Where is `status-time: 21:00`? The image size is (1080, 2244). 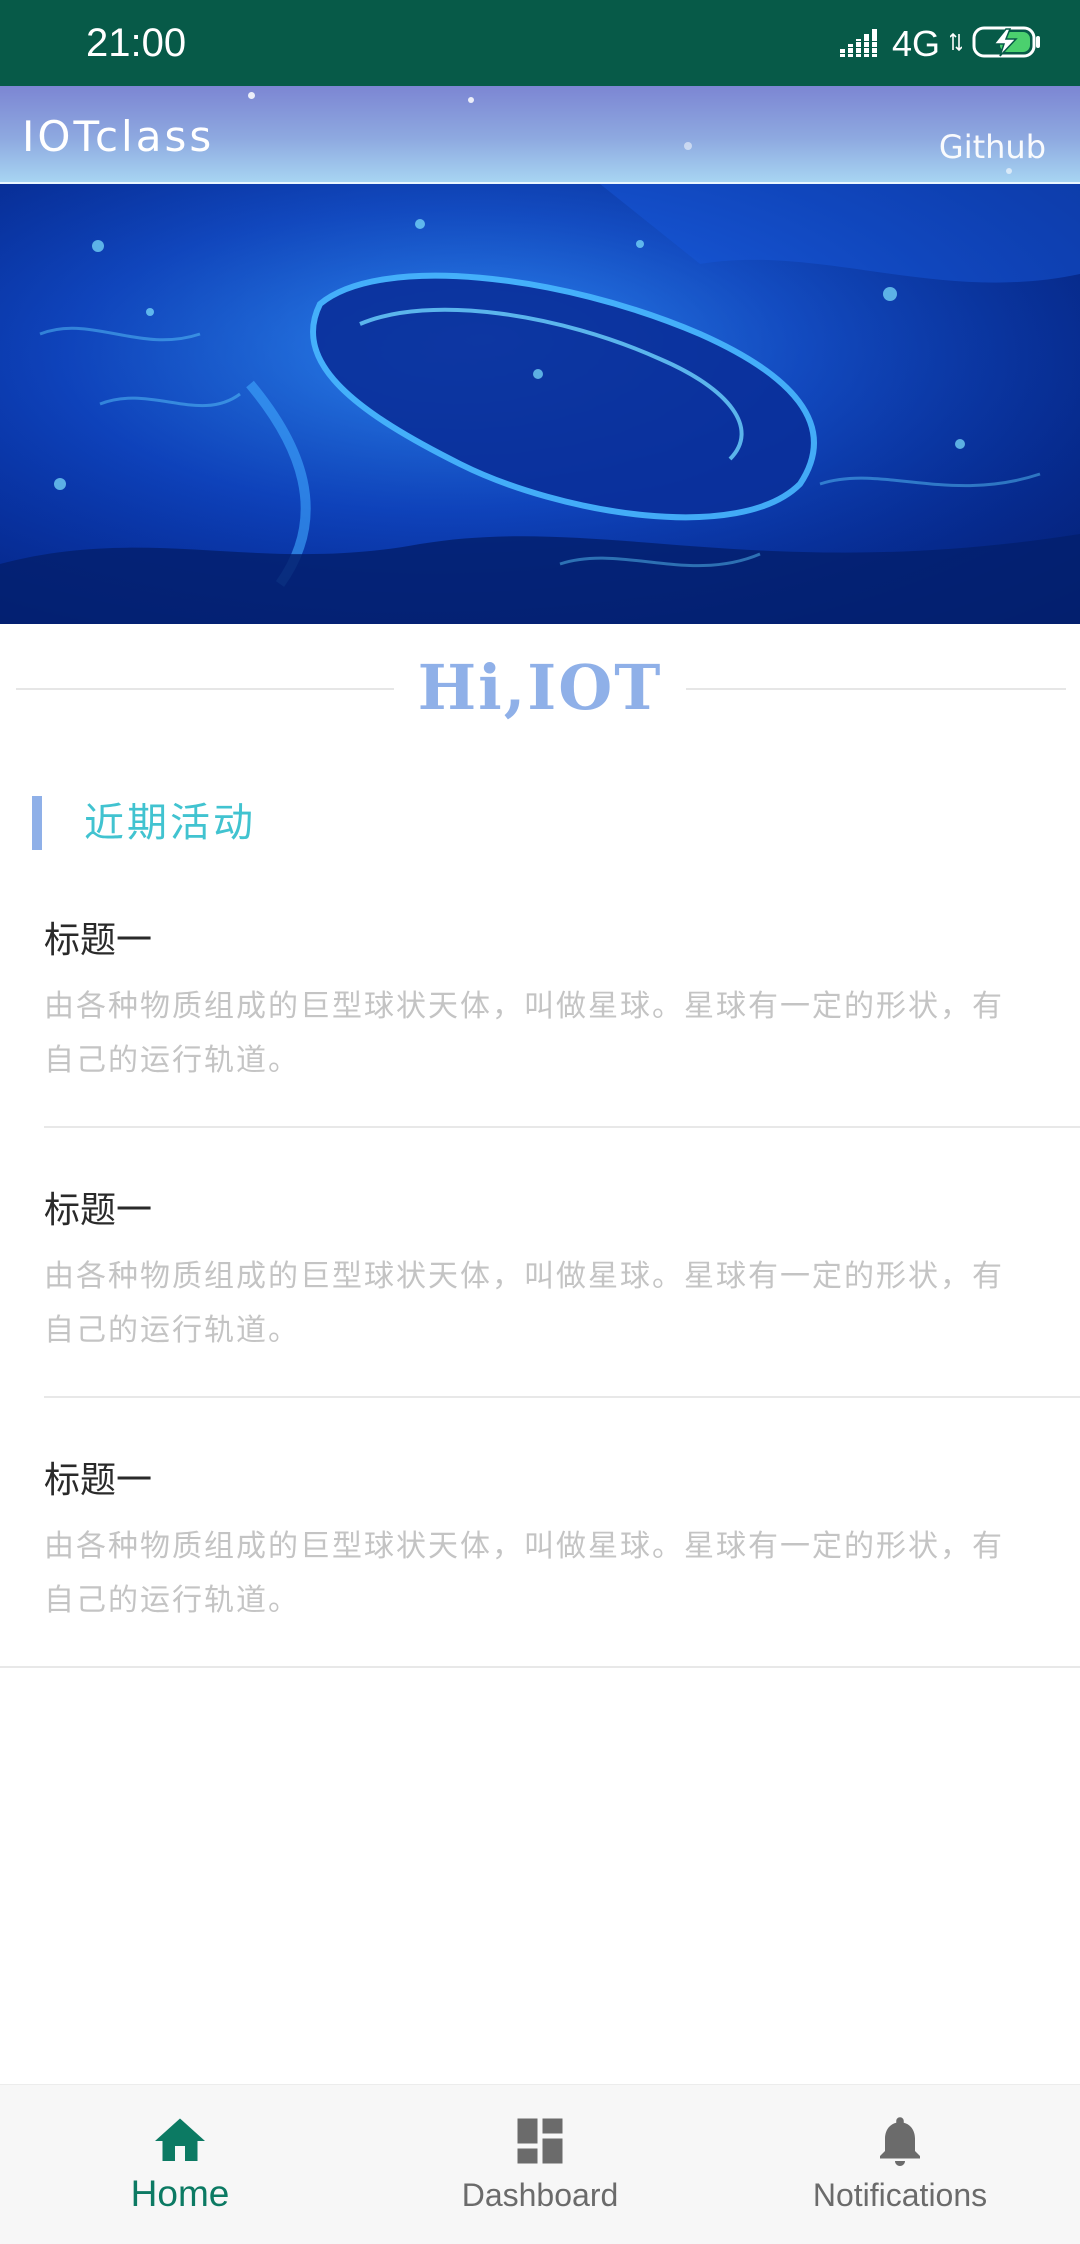
status-time: 21:00 is located at coordinates (136, 43).